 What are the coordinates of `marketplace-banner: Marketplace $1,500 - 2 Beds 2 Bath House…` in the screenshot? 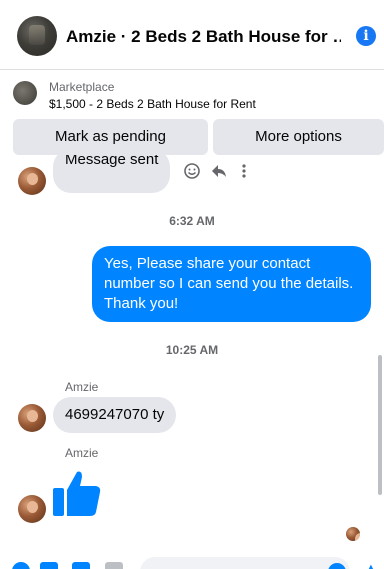 It's located at (192, 112).